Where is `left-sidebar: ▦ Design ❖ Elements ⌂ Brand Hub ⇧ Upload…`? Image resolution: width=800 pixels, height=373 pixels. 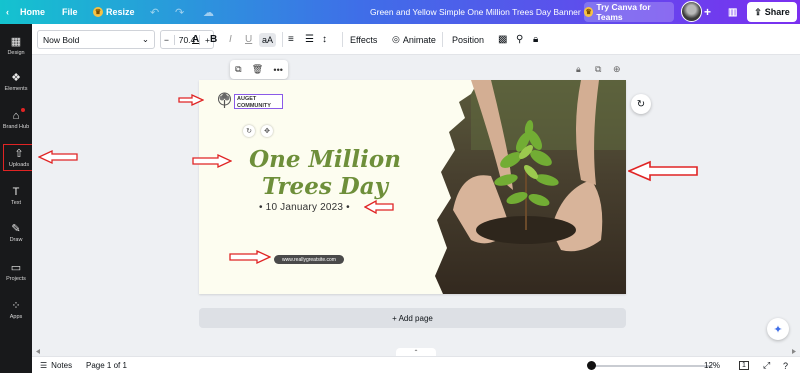 left-sidebar: ▦ Design ❖ Elements ⌂ Brand Hub ⇧ Upload… is located at coordinates (17, 198).